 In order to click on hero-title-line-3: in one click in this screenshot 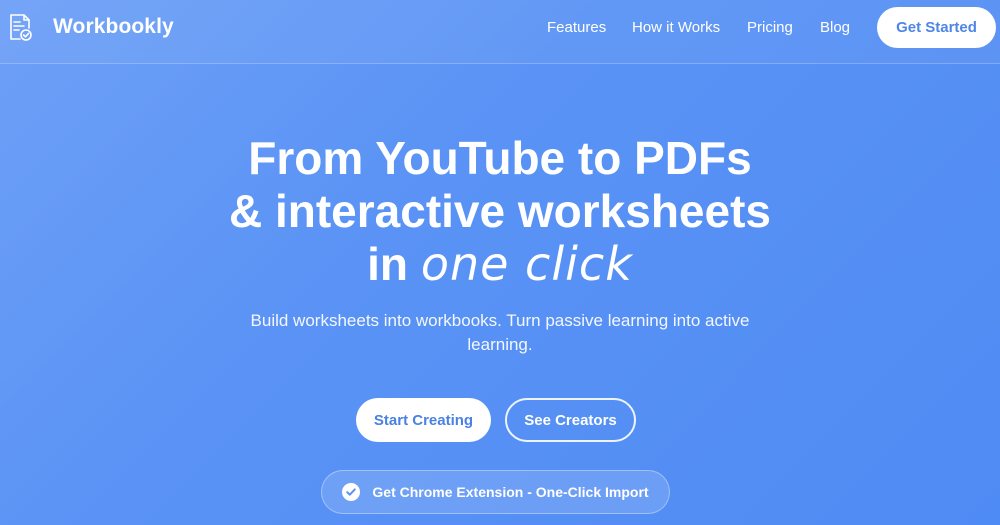, I will do `click(500, 264)`.